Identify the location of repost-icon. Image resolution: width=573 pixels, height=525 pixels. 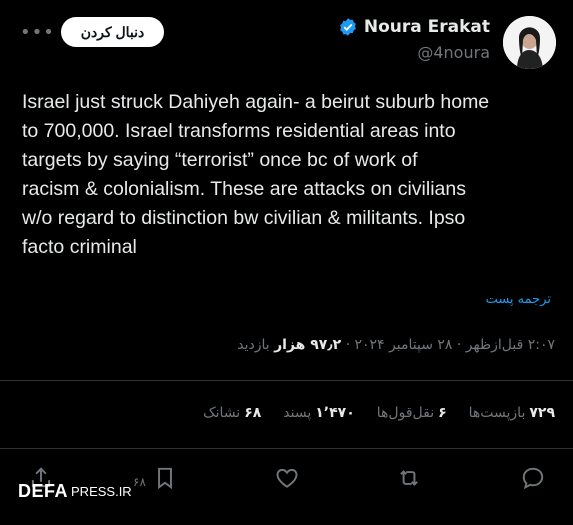
(410, 479).